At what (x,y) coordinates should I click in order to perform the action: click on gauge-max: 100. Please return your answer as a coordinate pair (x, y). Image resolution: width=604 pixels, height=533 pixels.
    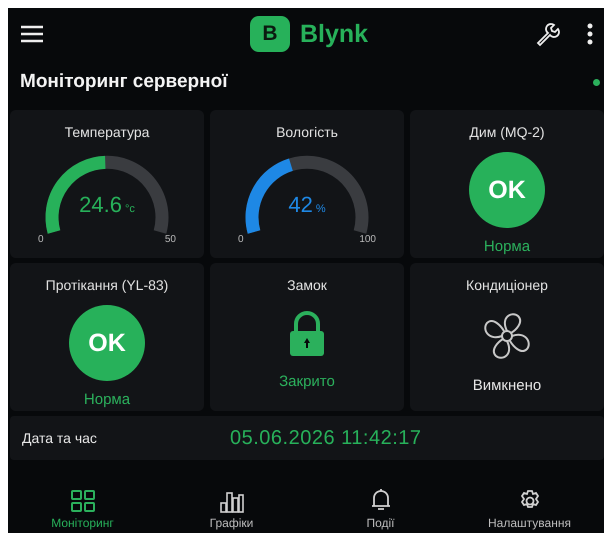
    Looking at the image, I should click on (367, 239).